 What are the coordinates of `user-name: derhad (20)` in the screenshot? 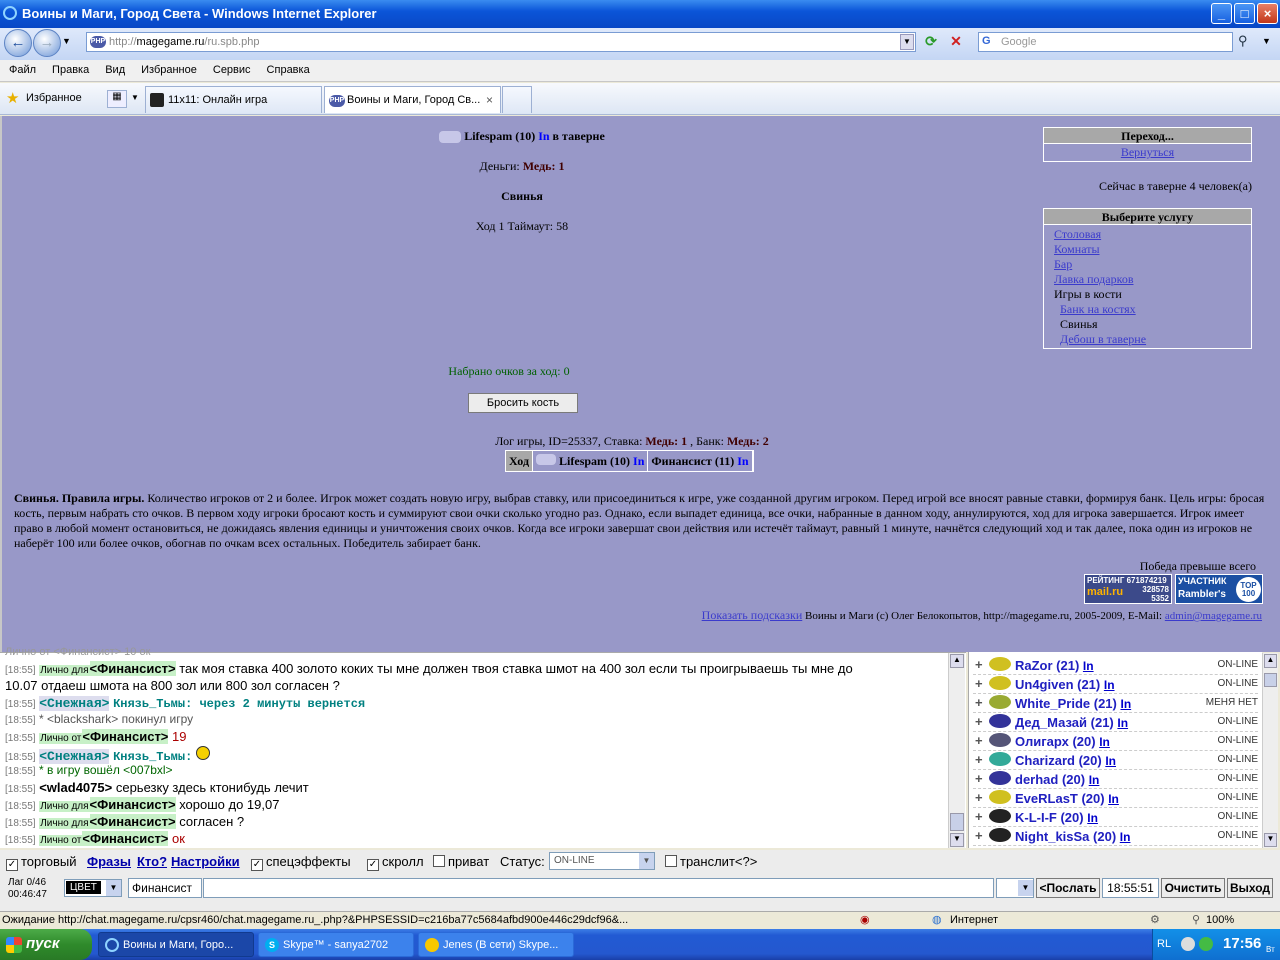 It's located at (1050, 779).